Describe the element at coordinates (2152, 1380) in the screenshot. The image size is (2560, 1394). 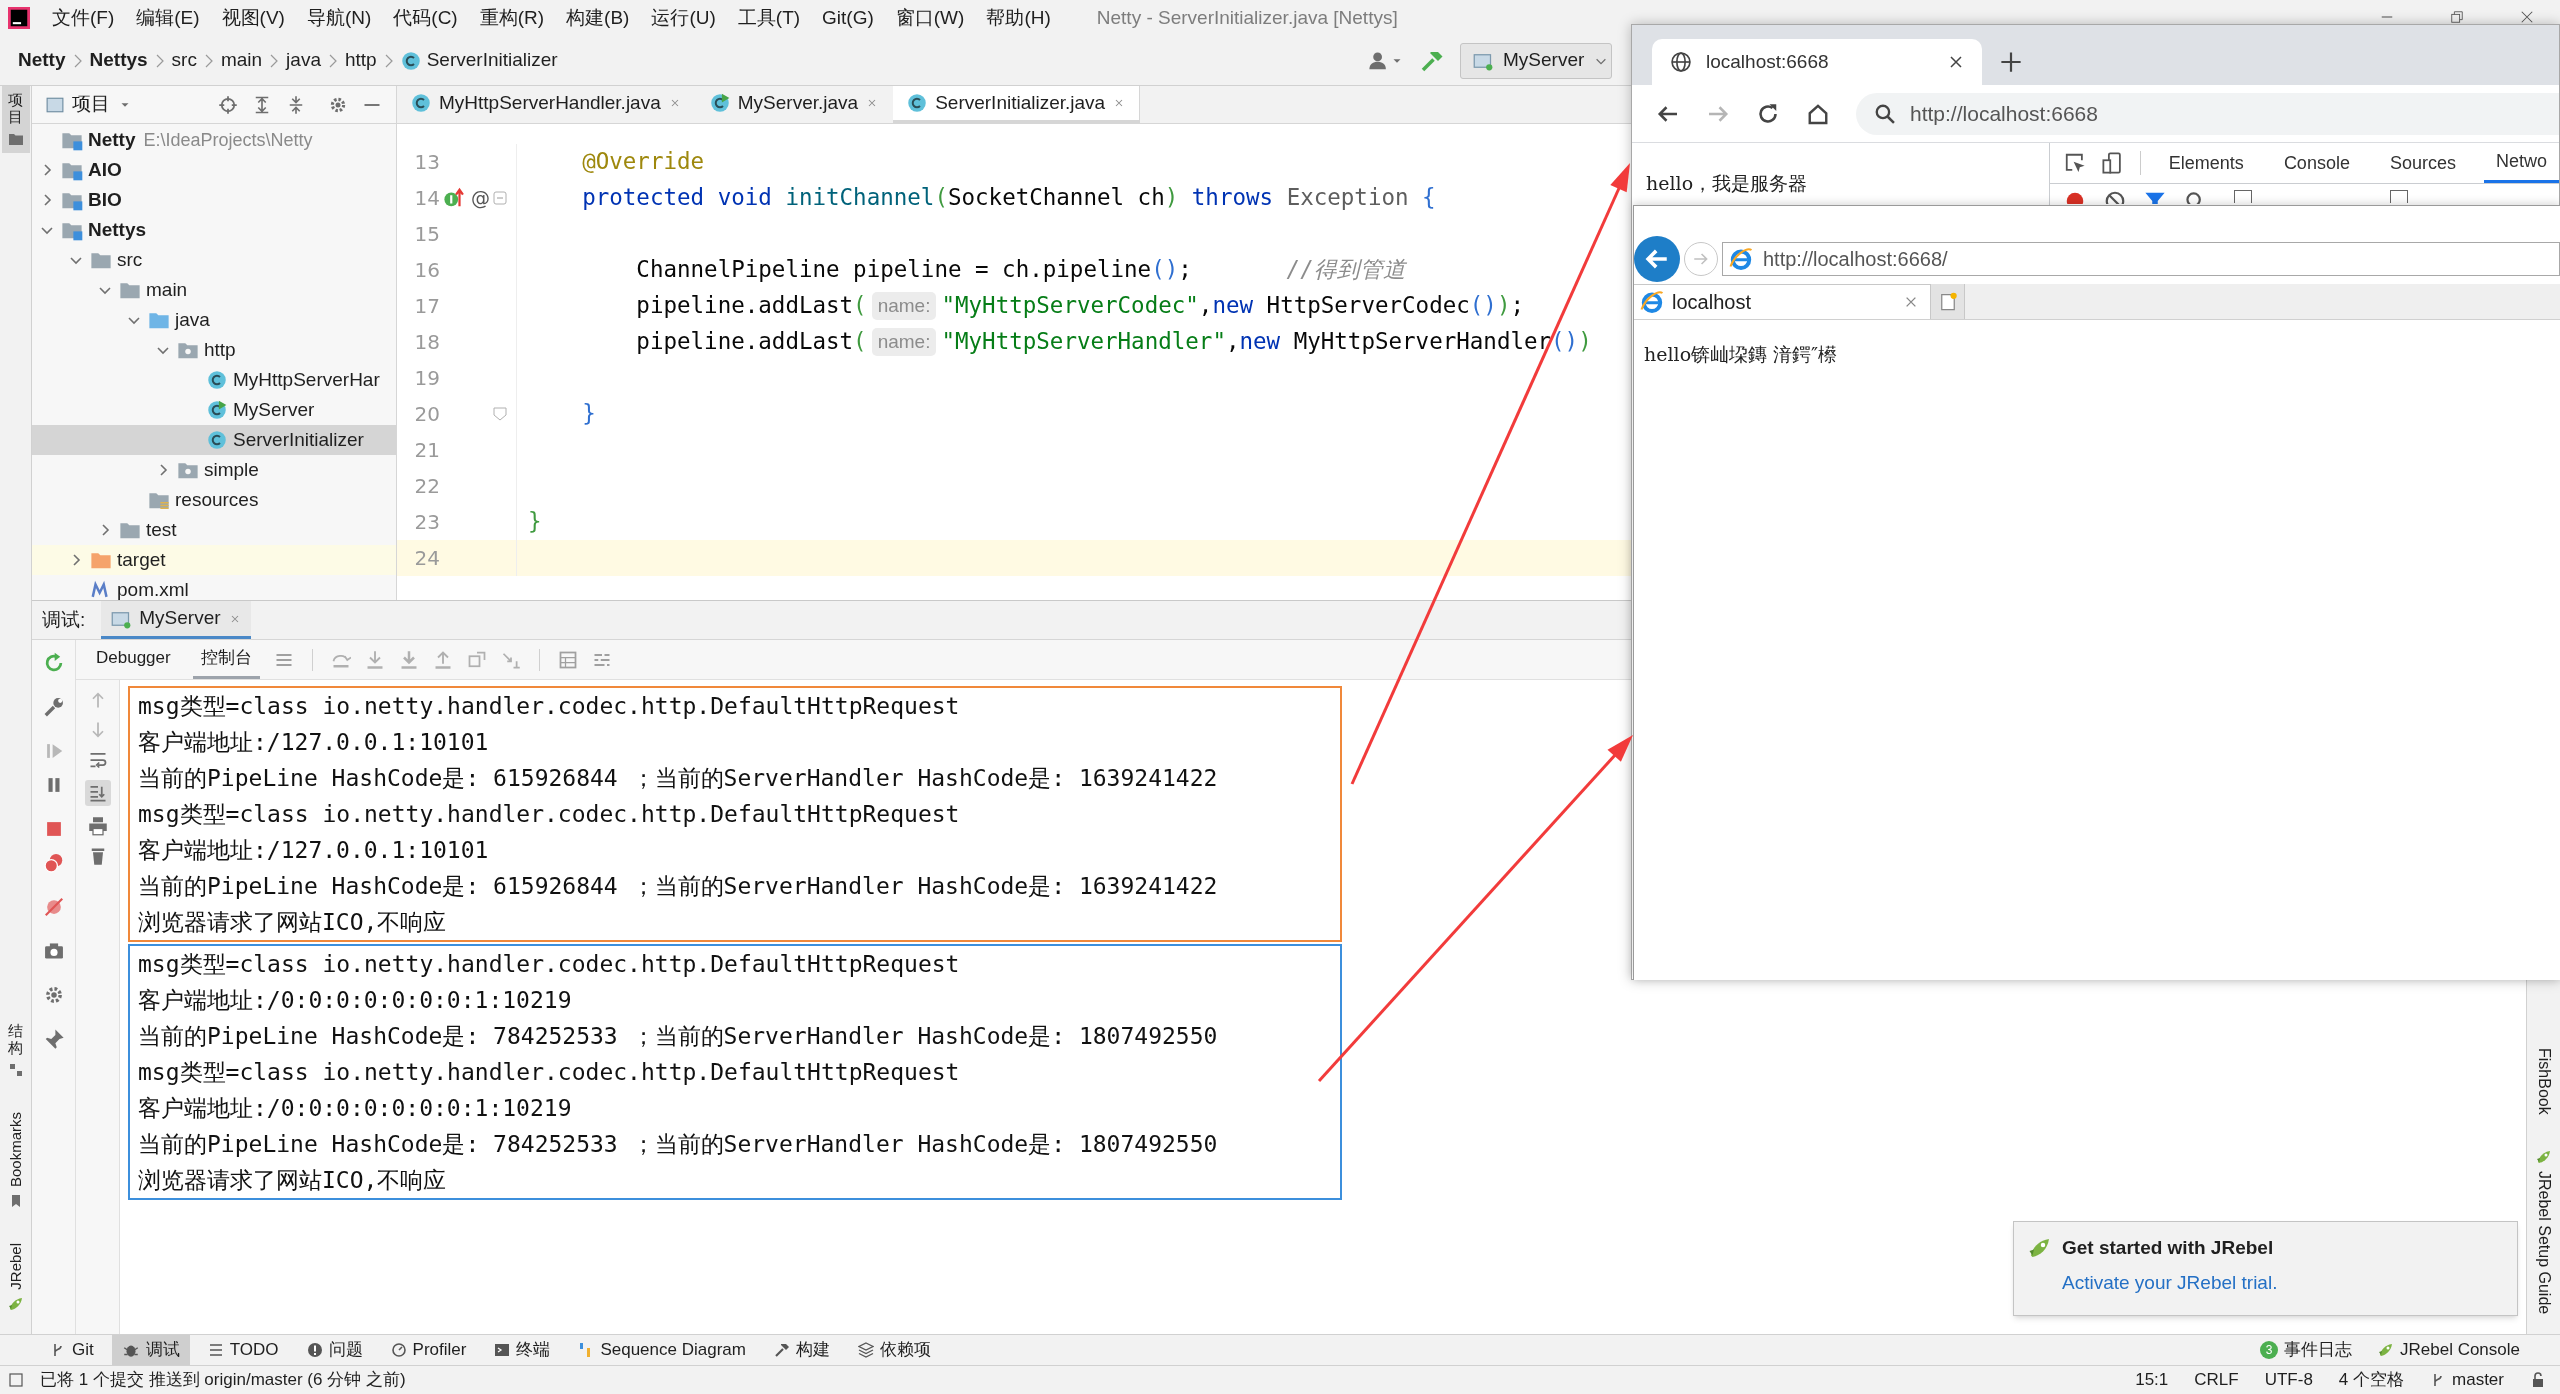
I see `status-item: 15:1` at that location.